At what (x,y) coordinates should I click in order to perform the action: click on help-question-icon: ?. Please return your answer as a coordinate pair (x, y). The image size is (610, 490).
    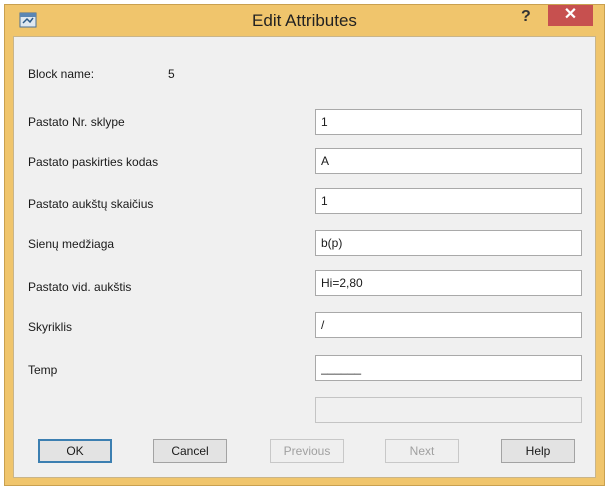
    Looking at the image, I should click on (526, 17).